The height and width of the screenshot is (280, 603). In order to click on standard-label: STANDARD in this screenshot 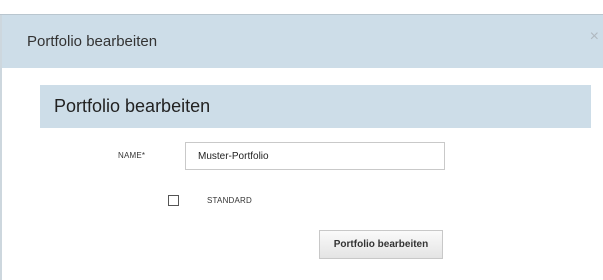, I will do `click(230, 200)`.